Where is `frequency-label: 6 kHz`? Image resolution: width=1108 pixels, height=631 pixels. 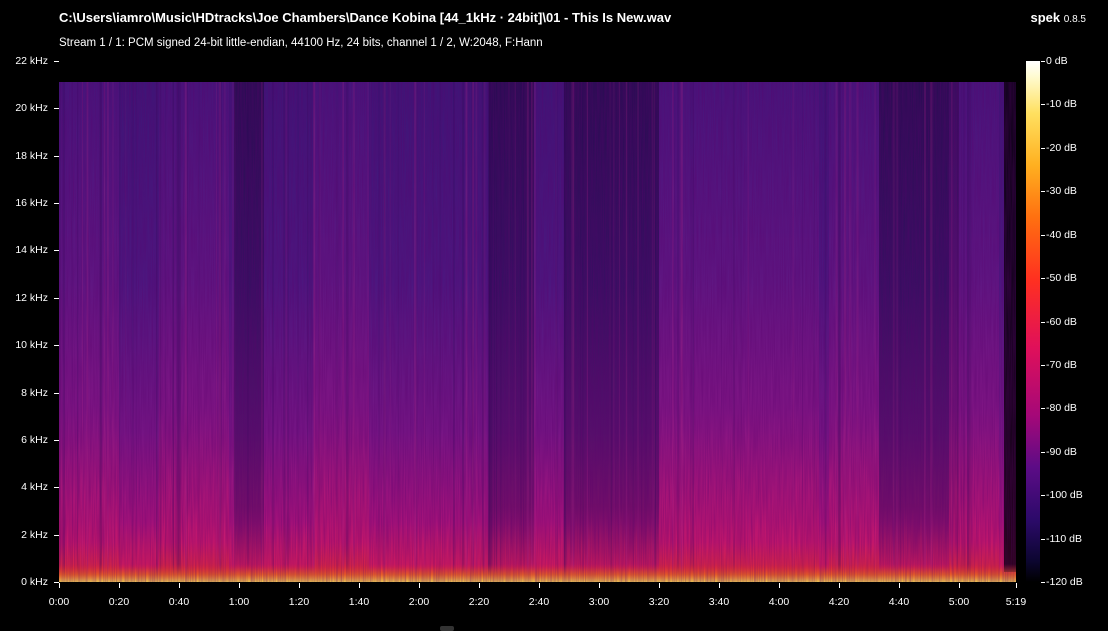 frequency-label: 6 kHz is located at coordinates (34, 439).